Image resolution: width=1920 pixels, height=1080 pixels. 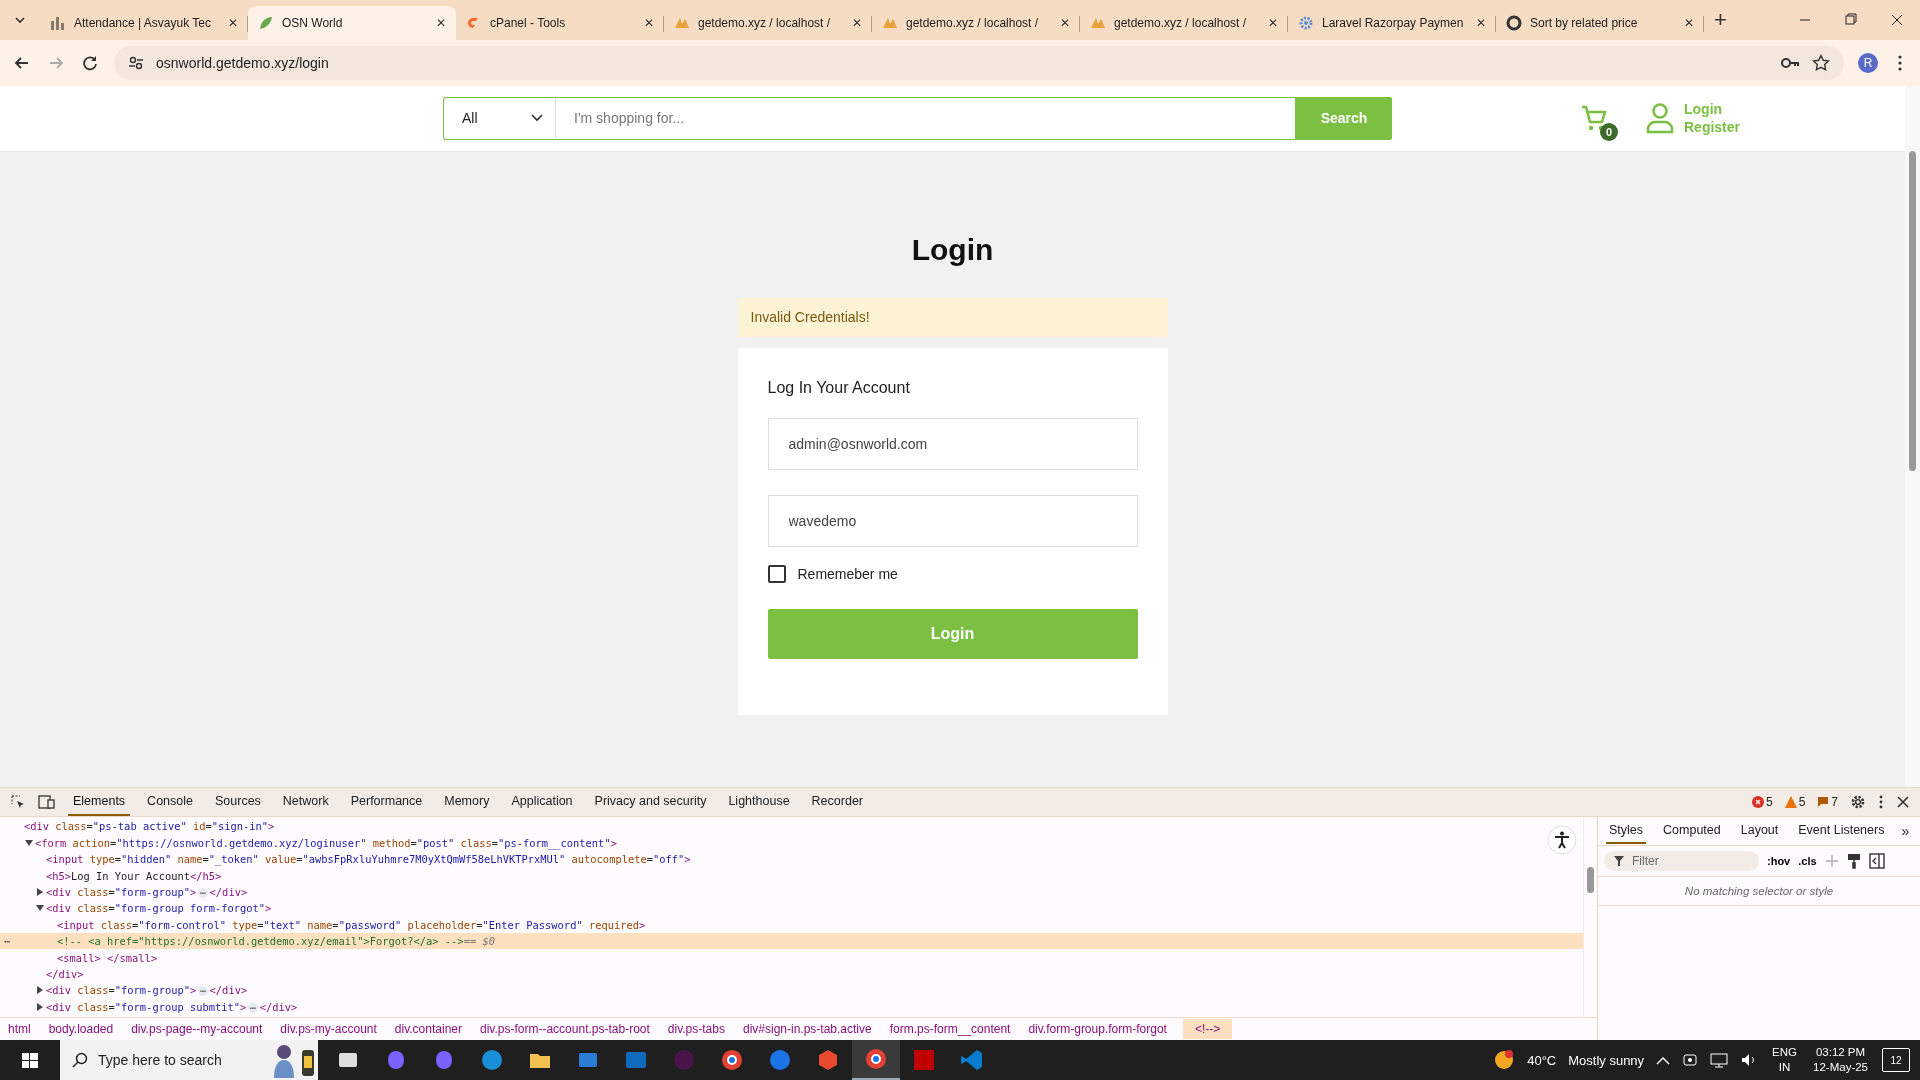 What do you see at coordinates (1840, 1052) in the screenshot?
I see `clock-time: 03:12 PM` at bounding box center [1840, 1052].